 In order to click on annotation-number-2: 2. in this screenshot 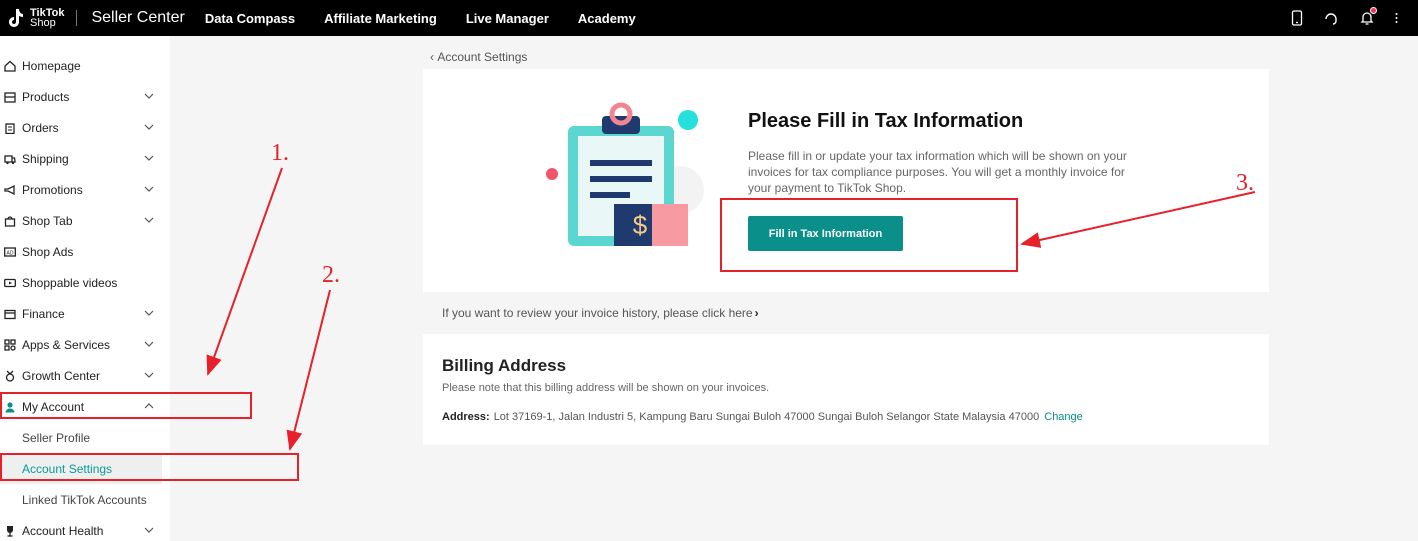, I will do `click(331, 275)`.